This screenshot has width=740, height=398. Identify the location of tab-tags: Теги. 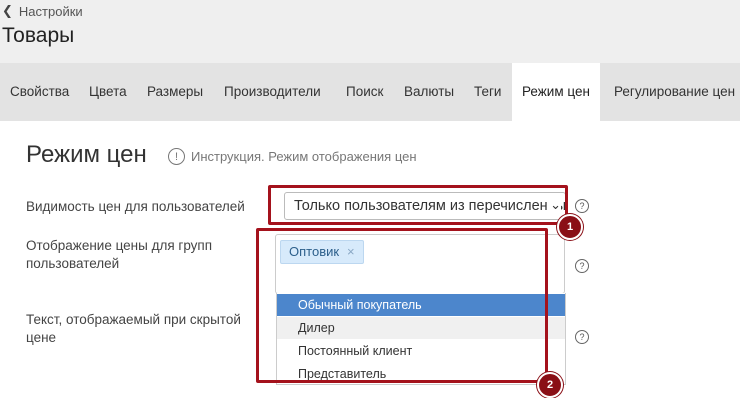
(487, 92).